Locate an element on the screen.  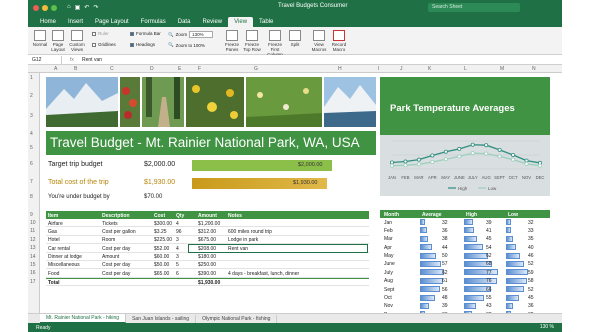
column-header-g: G is located at coordinates (256, 69).